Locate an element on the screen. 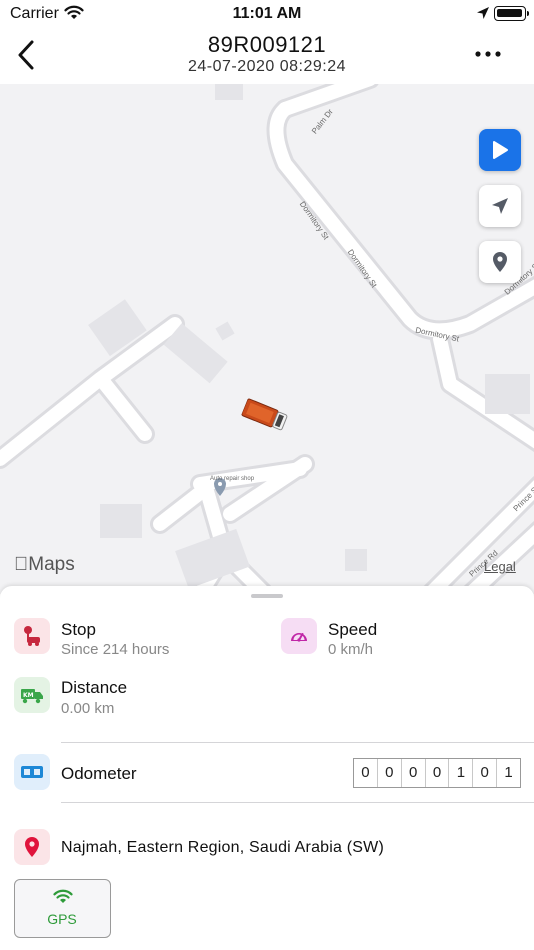 This screenshot has height=950, width=534. navigation-bar: 89R009121 24-07-2020 08:29:24 is located at coordinates (267, 56).